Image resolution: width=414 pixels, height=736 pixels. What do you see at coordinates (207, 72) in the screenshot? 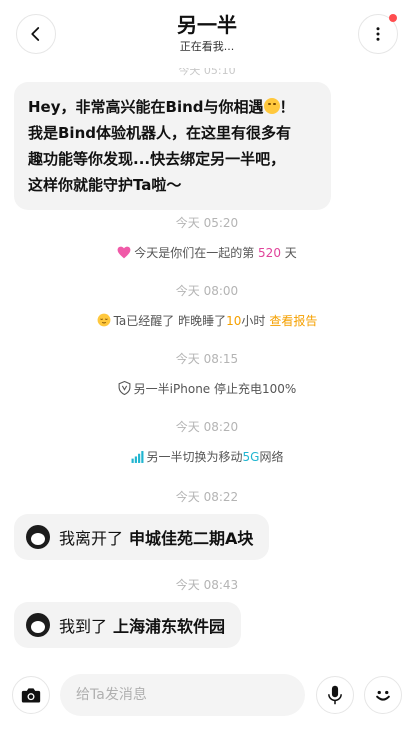
I see `timestamp-partial: 今天 05:10` at bounding box center [207, 72].